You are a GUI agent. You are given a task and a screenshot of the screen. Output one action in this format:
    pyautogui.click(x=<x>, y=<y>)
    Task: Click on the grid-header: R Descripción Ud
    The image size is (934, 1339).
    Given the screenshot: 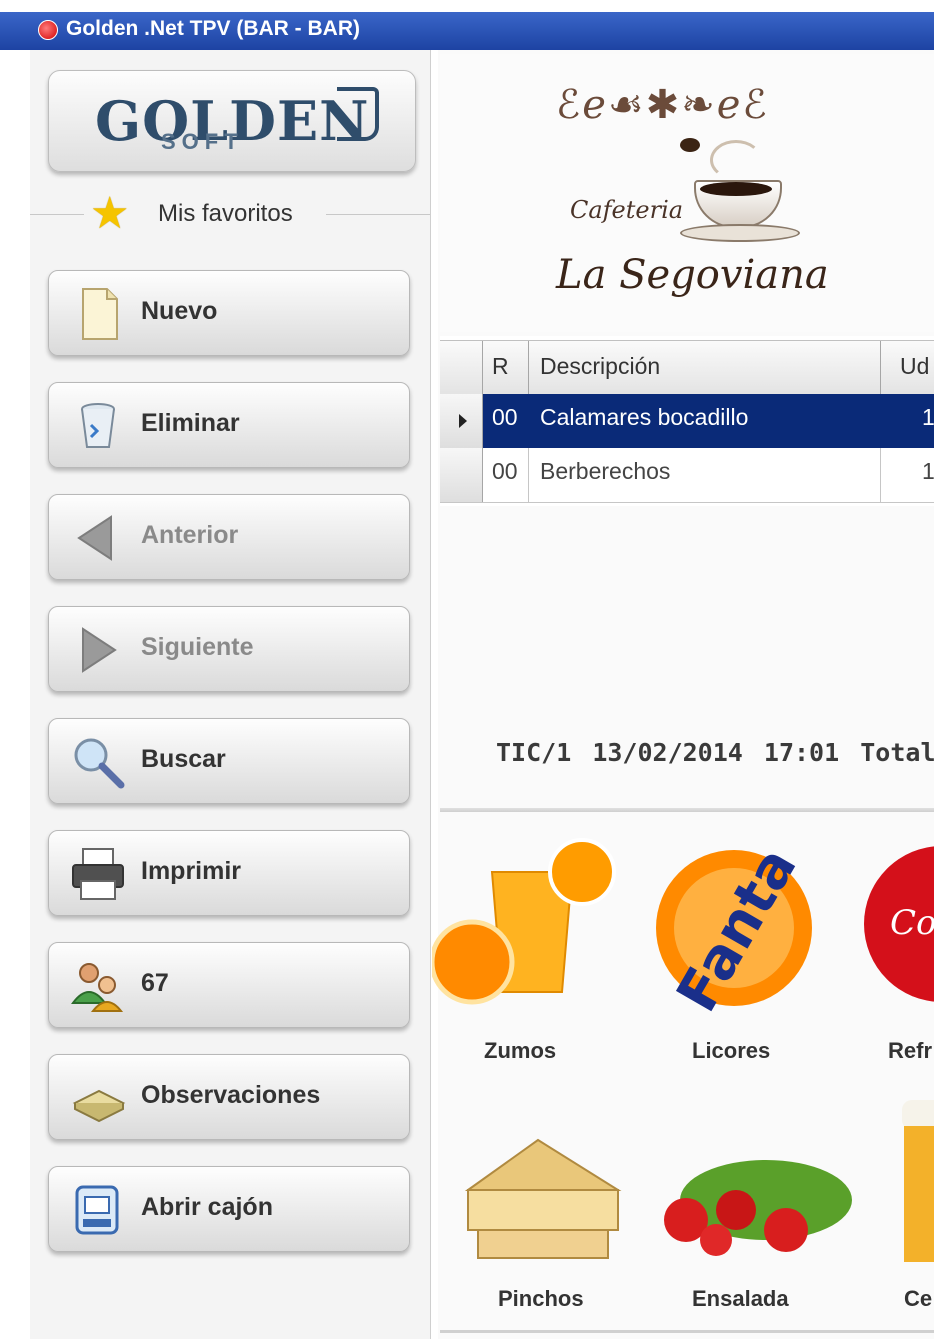 What is the action you would take?
    pyautogui.click(x=687, y=368)
    